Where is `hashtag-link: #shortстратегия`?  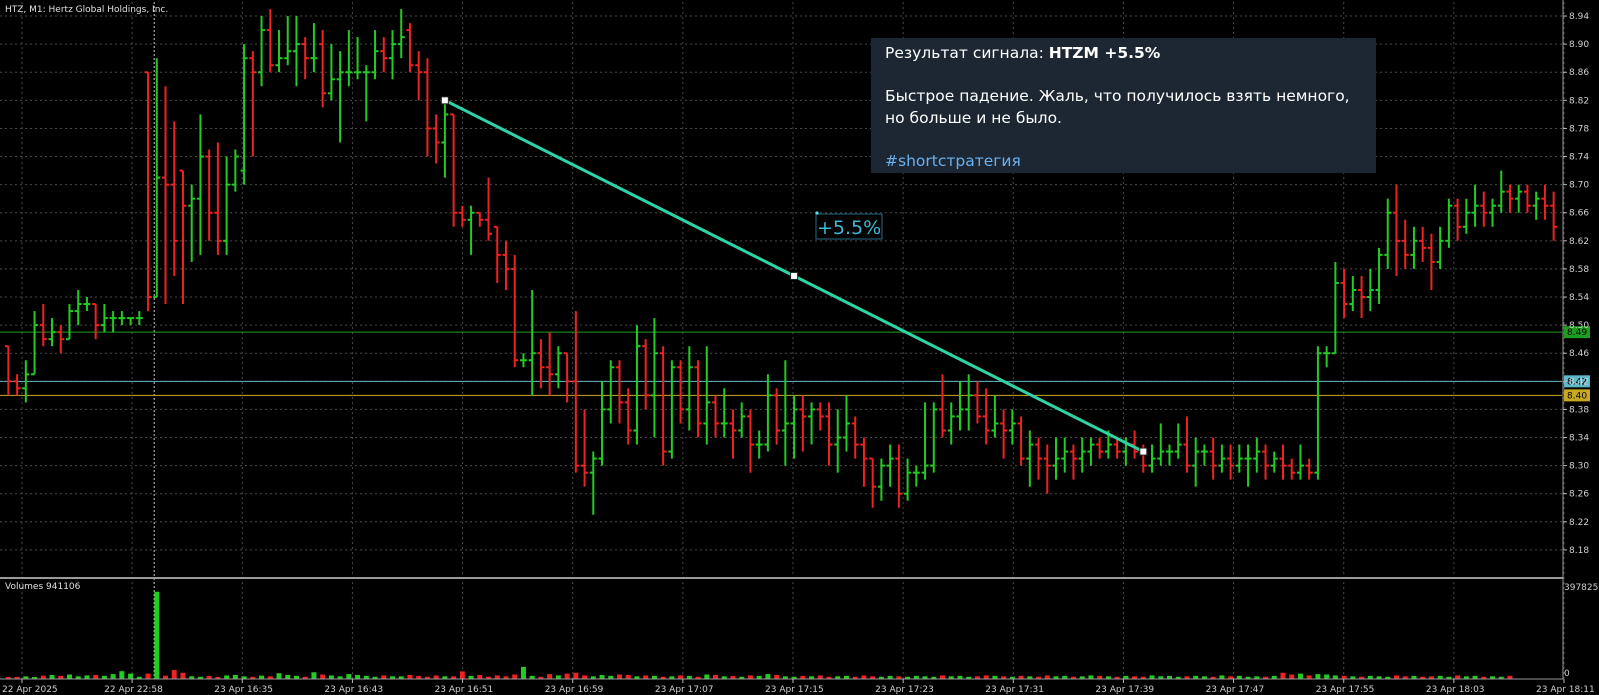
hashtag-link: #shortстратегия is located at coordinates (953, 161).